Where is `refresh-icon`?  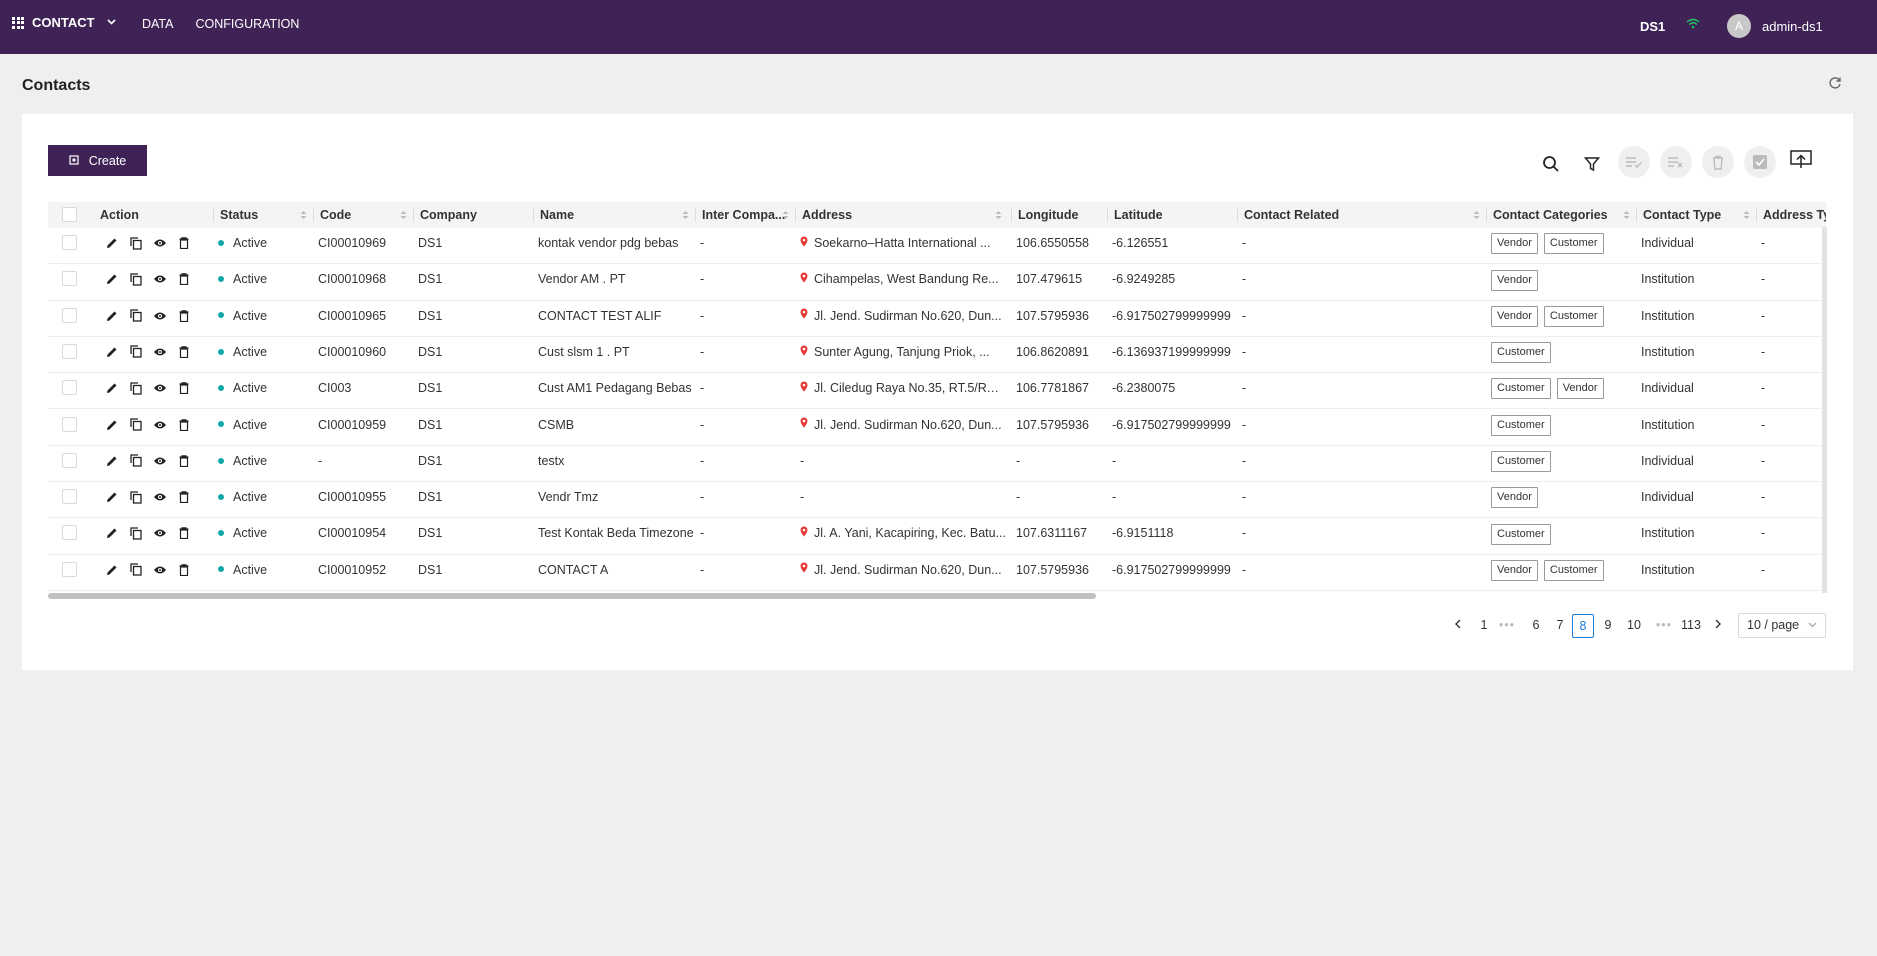
refresh-icon is located at coordinates (1836, 84).